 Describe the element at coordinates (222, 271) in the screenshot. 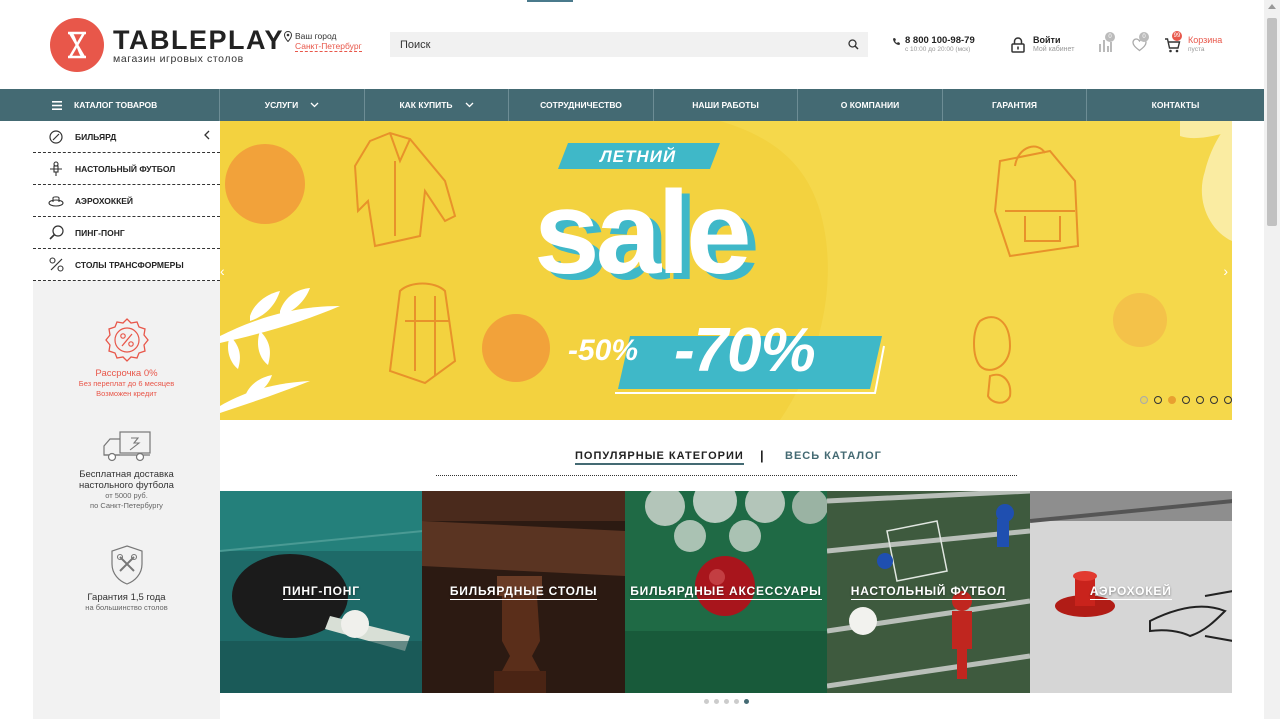

I see `banner-prev-arrow: ‹` at that location.